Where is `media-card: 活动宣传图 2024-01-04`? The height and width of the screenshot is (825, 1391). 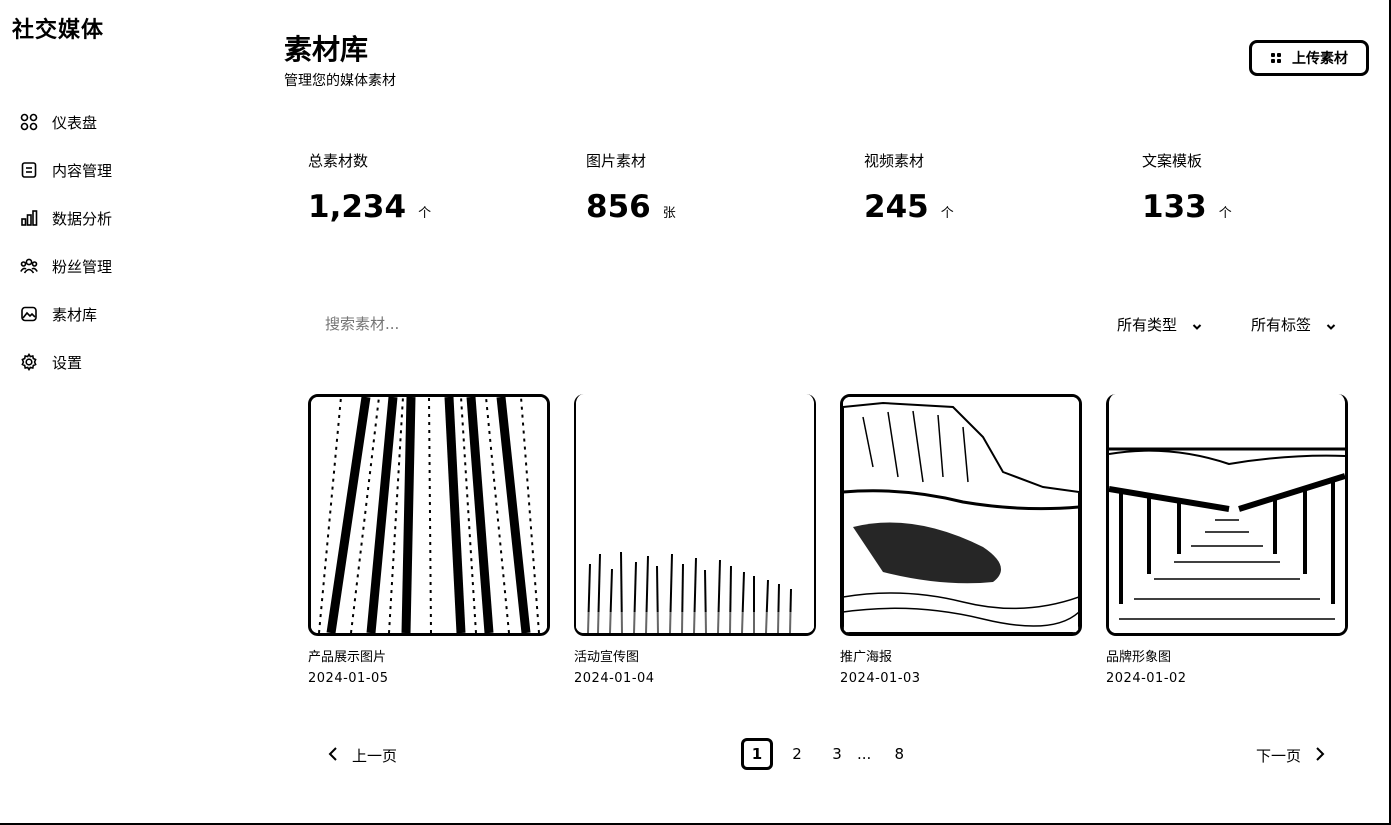
media-card: 活动宣传图 2024-01-04 is located at coordinates (695, 540).